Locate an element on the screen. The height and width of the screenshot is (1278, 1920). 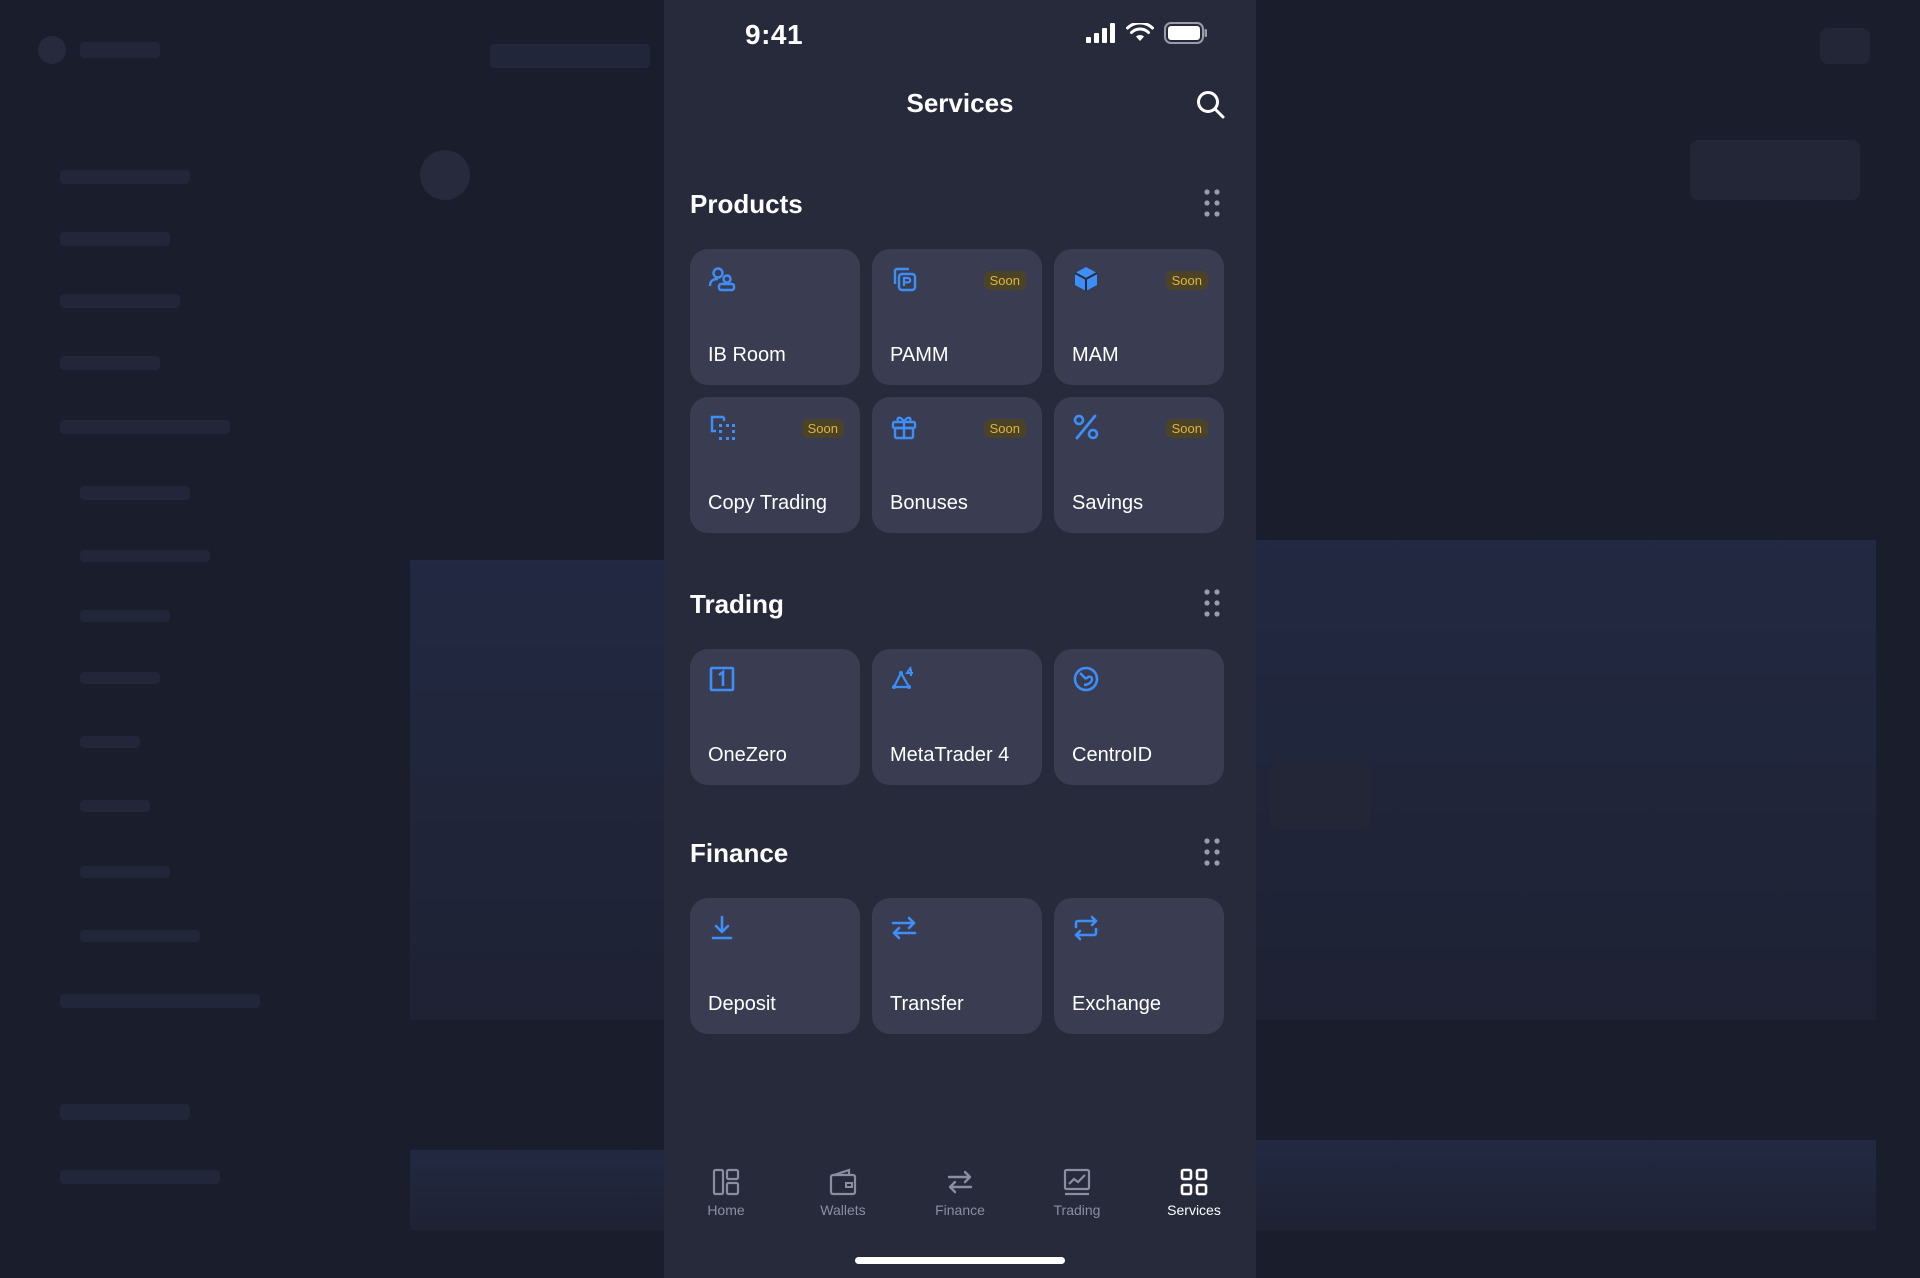
products-reorder-handle is located at coordinates (1212, 203).